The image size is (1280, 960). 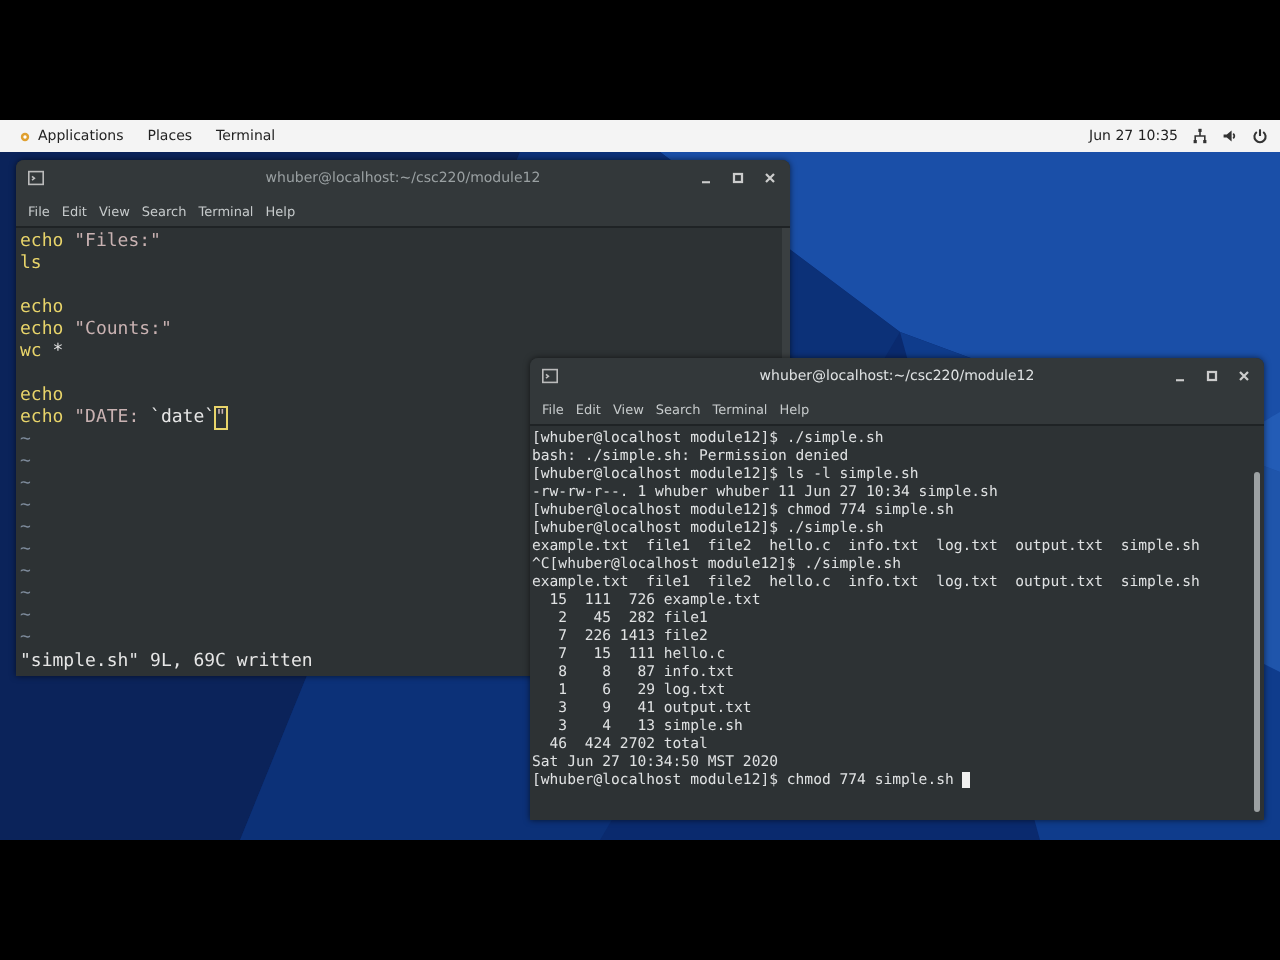 What do you see at coordinates (966, 779) in the screenshot?
I see `text-cursor` at bounding box center [966, 779].